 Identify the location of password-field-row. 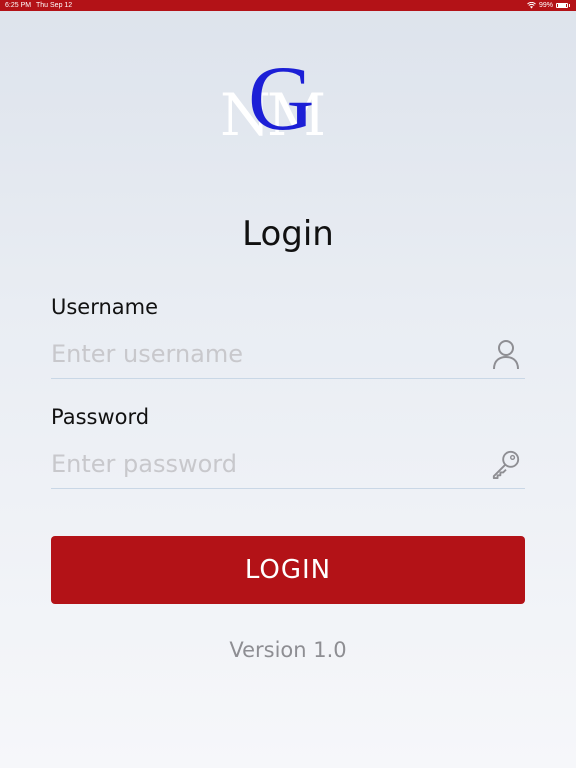
(288, 466).